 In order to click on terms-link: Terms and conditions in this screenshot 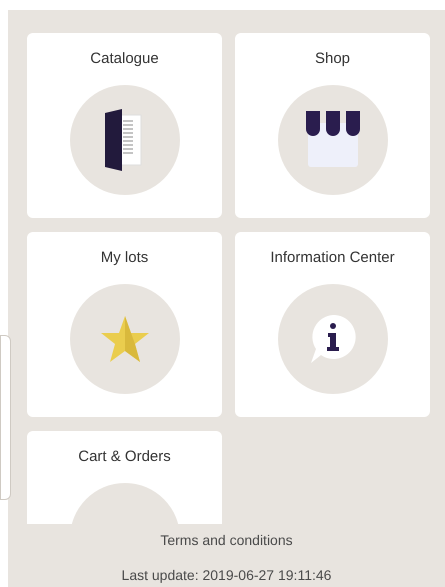, I will do `click(226, 540)`.